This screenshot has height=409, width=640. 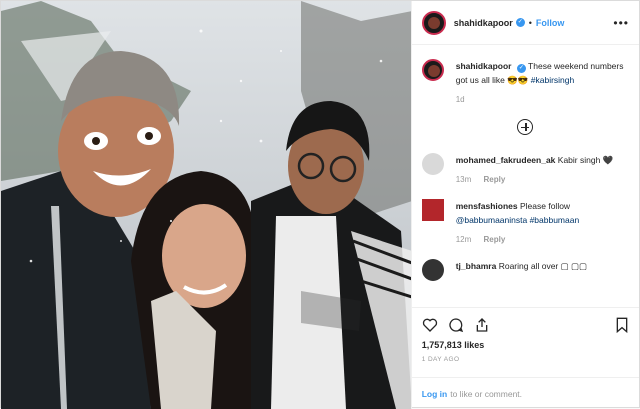 I want to click on author-avatar, so click(x=433, y=22).